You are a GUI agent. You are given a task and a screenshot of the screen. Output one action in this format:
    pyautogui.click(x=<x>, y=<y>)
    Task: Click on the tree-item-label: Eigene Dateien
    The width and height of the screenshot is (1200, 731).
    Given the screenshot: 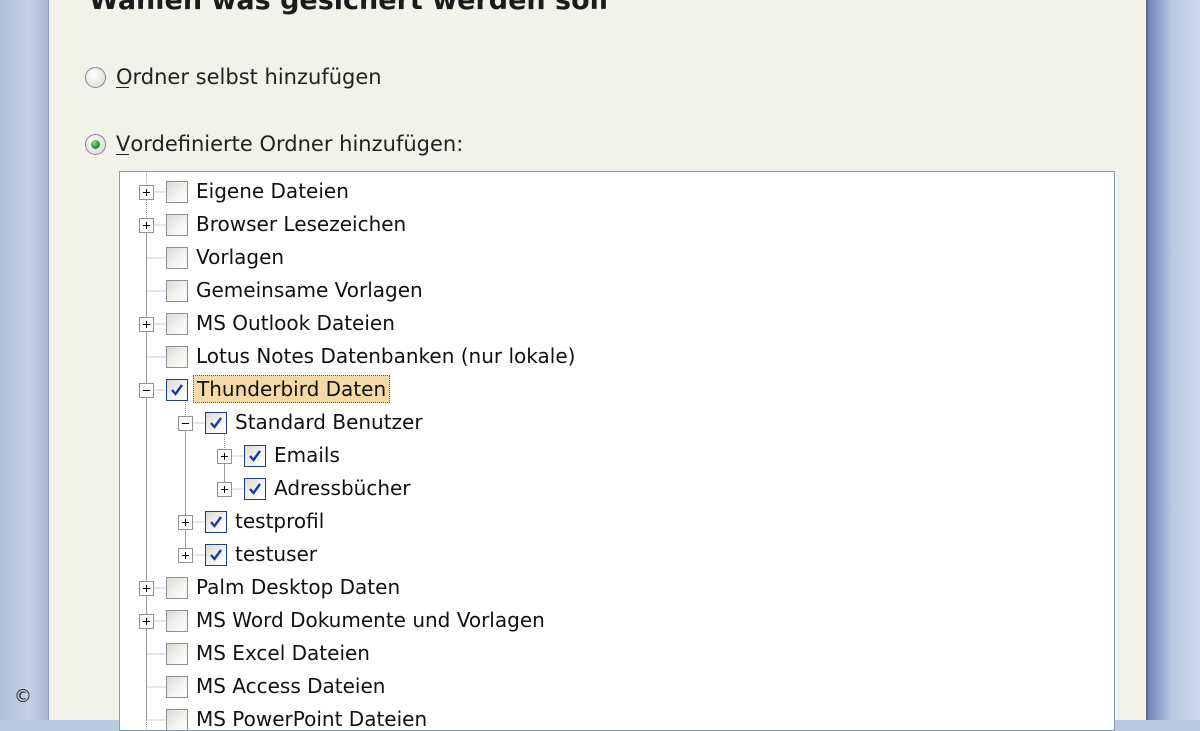 What is the action you would take?
    pyautogui.click(x=272, y=191)
    